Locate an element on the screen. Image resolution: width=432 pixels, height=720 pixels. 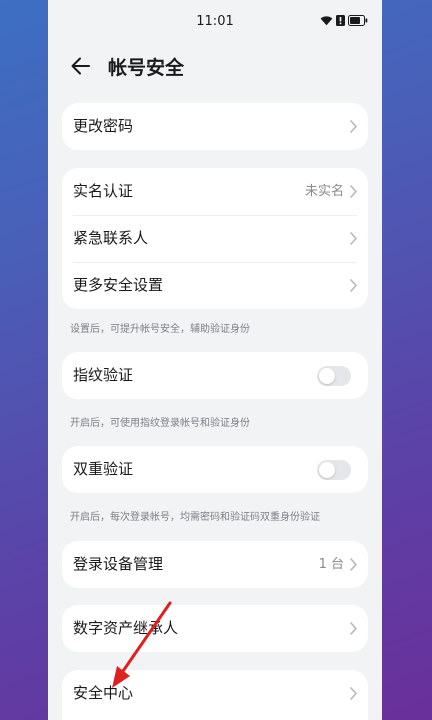
row-fingerprint: 指纹验证 is located at coordinates (215, 375).